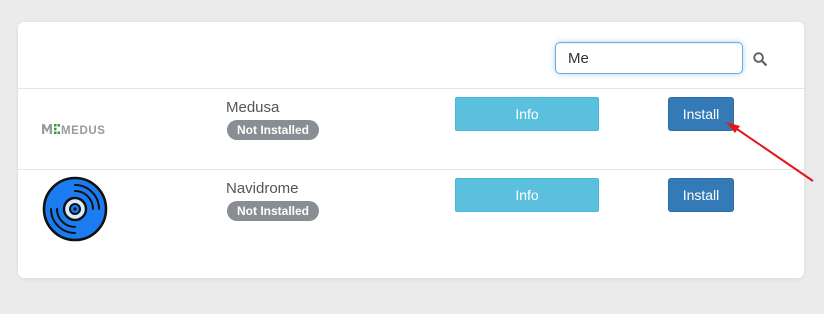 The height and width of the screenshot is (314, 824). What do you see at coordinates (75, 209) in the screenshot?
I see `navidrome-logo` at bounding box center [75, 209].